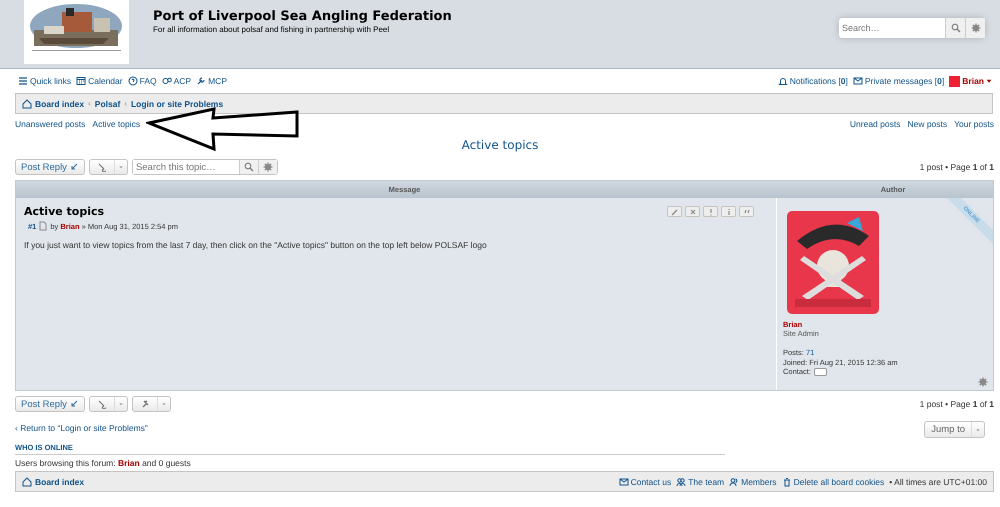  What do you see at coordinates (954, 81) in the screenshot?
I see `avatar-icon` at bounding box center [954, 81].